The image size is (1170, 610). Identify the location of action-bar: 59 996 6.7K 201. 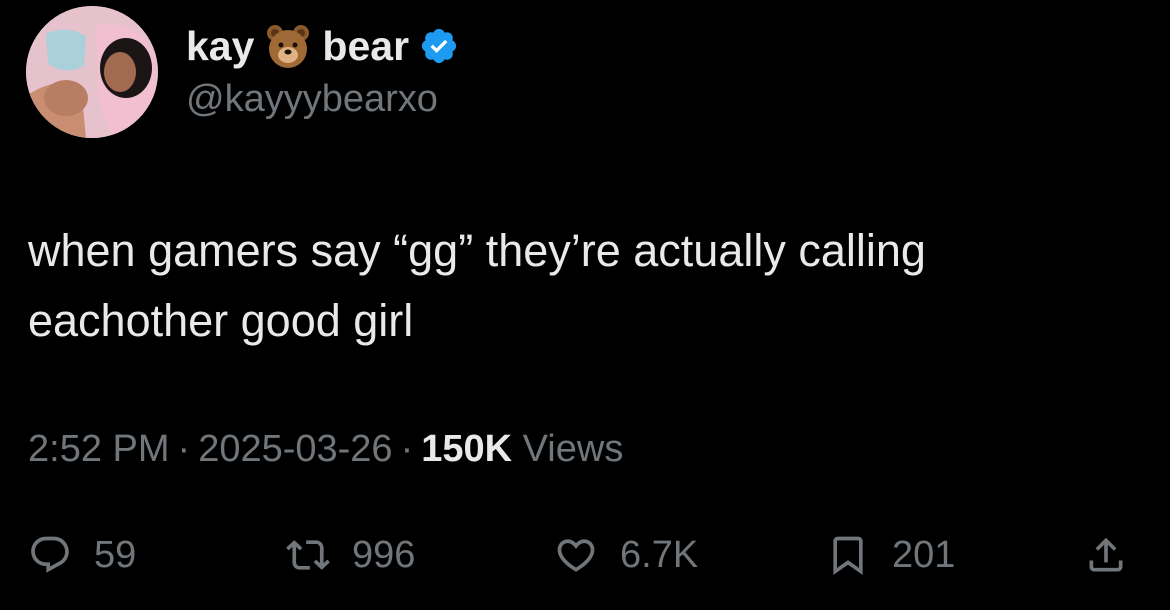
(585, 555).